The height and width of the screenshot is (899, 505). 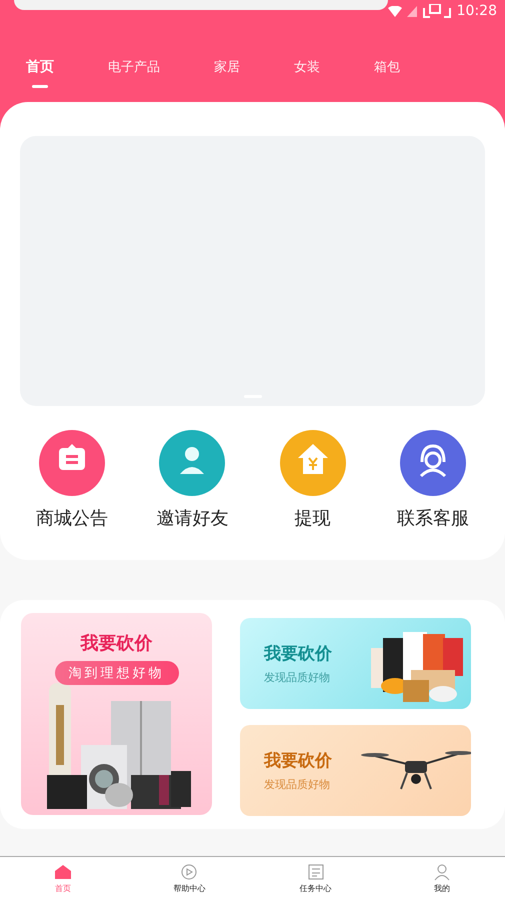 I want to click on no-signal-icon, so click(x=411, y=11).